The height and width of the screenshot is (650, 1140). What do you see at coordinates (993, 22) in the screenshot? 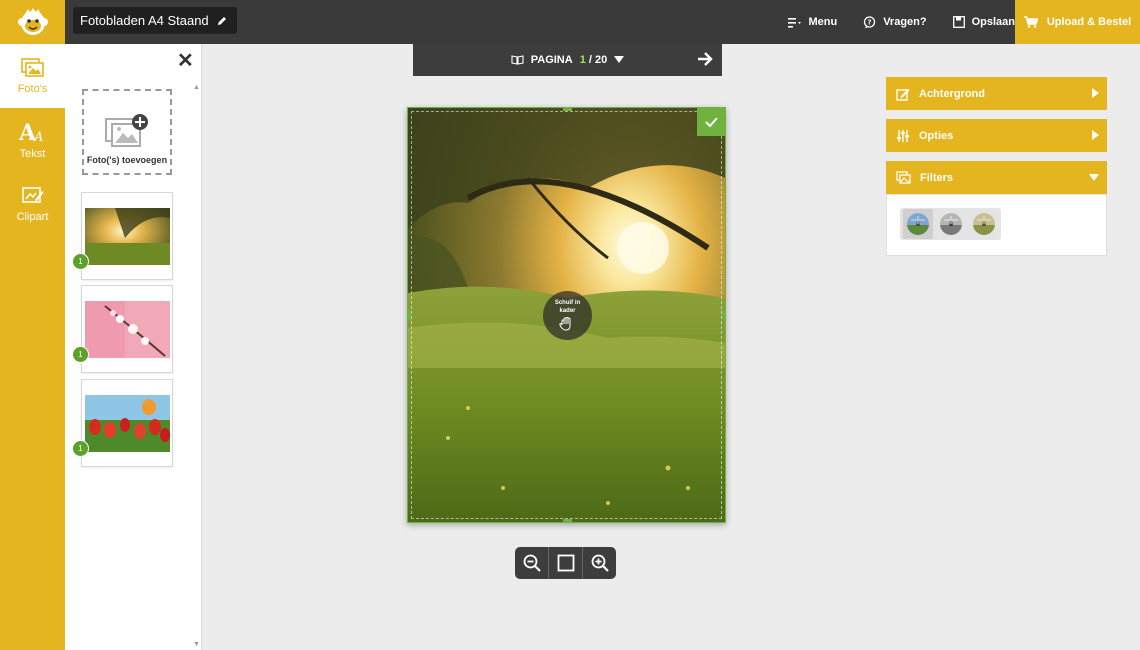
I see `save-label: Opslaan` at bounding box center [993, 22].